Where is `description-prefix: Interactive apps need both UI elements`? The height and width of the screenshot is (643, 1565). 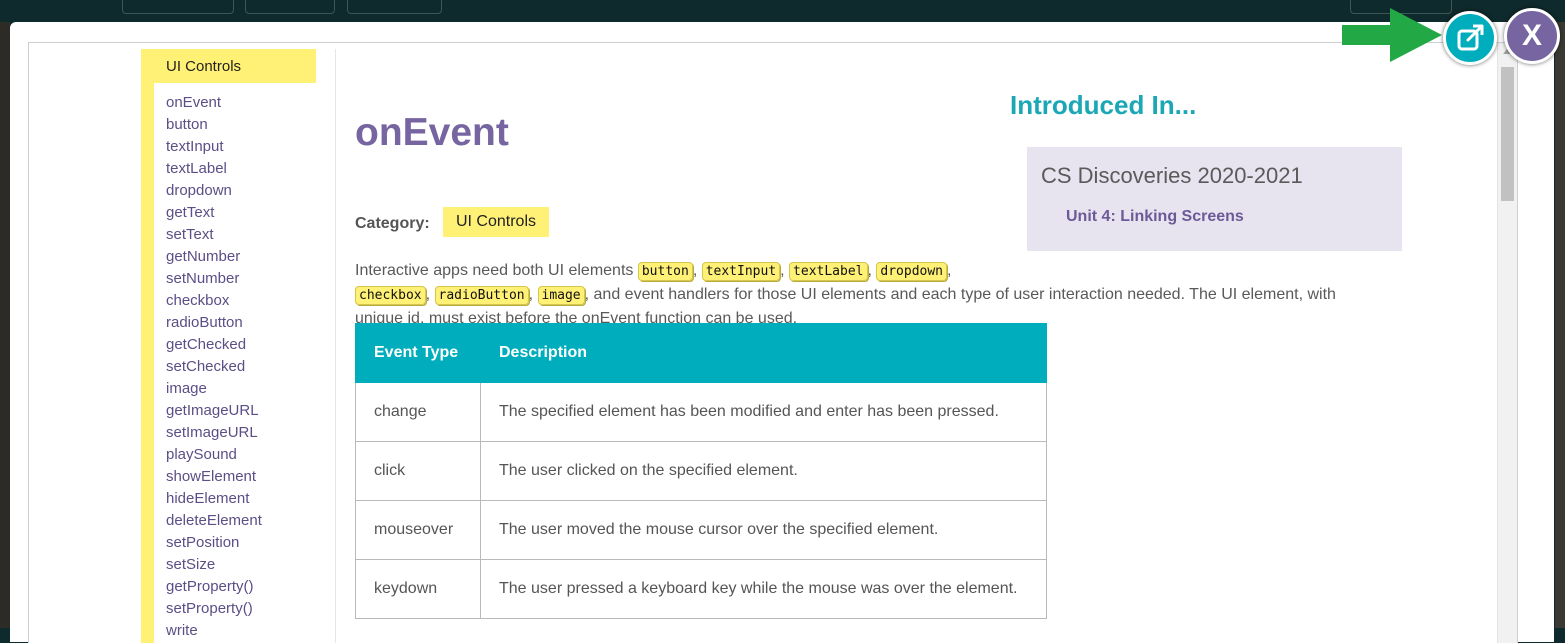 description-prefix: Interactive apps need both UI elements is located at coordinates (494, 270).